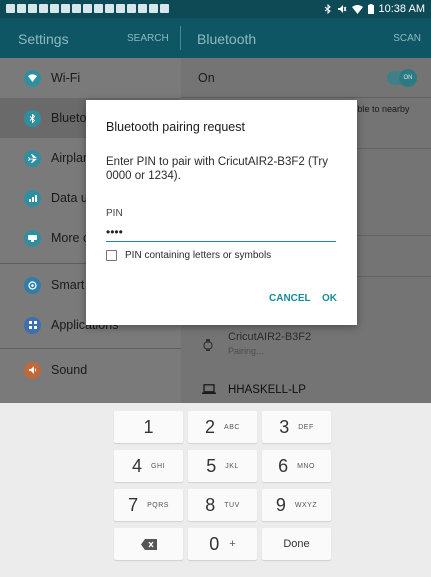  I want to click on wifi-status-icon, so click(357, 9).